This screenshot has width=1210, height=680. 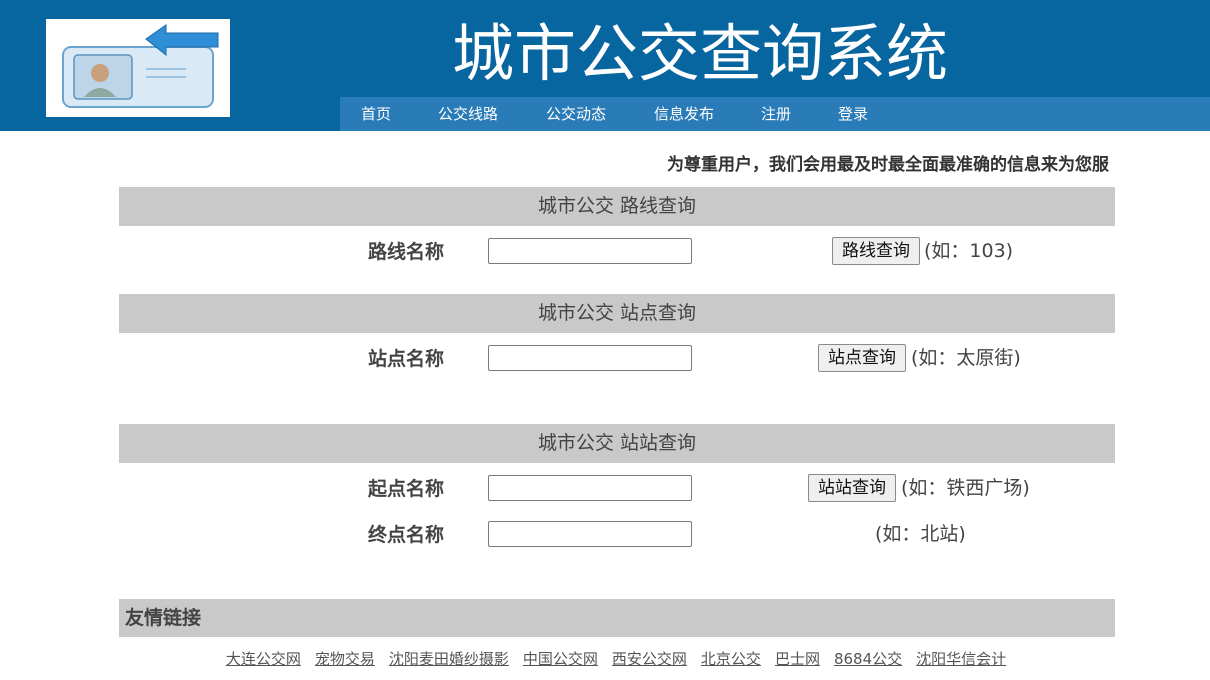 What do you see at coordinates (965, 488) in the screenshot?
I see `start-station-hint: (如：铁西广场)` at bounding box center [965, 488].